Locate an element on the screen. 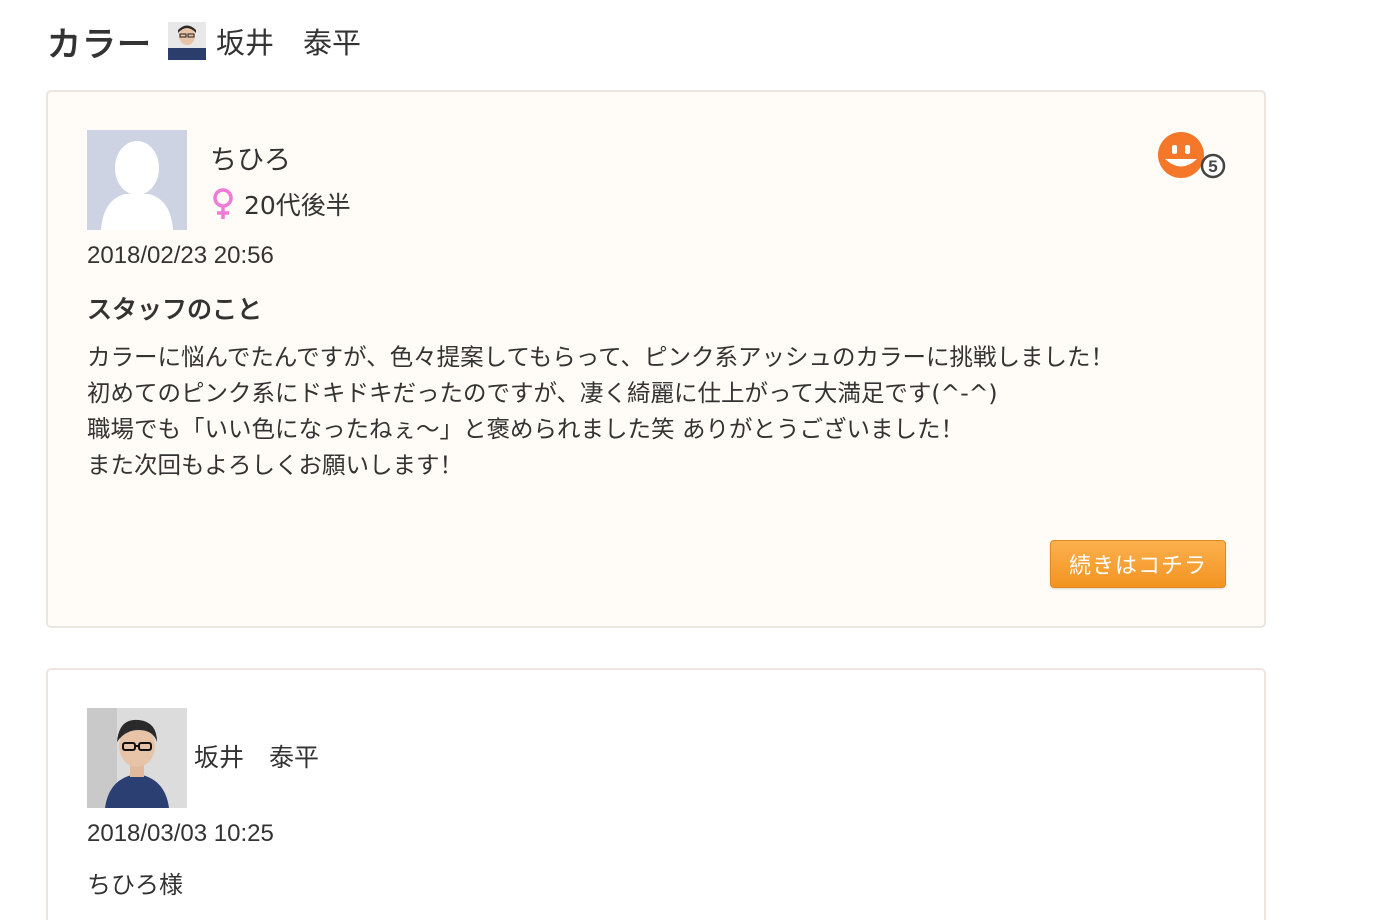 The width and height of the screenshot is (1380, 920). stylist-reply-avatar is located at coordinates (137, 758).